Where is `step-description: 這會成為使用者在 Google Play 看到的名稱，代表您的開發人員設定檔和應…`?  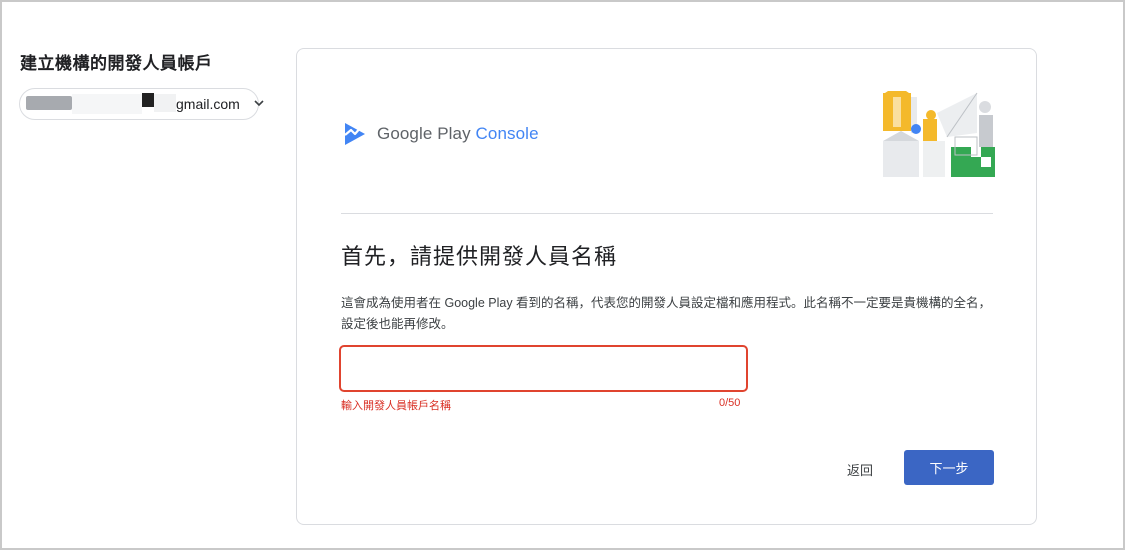
step-description: 這會成為使用者在 Google Play 看到的名稱，代表您的開發人員設定檔和應… is located at coordinates (666, 313).